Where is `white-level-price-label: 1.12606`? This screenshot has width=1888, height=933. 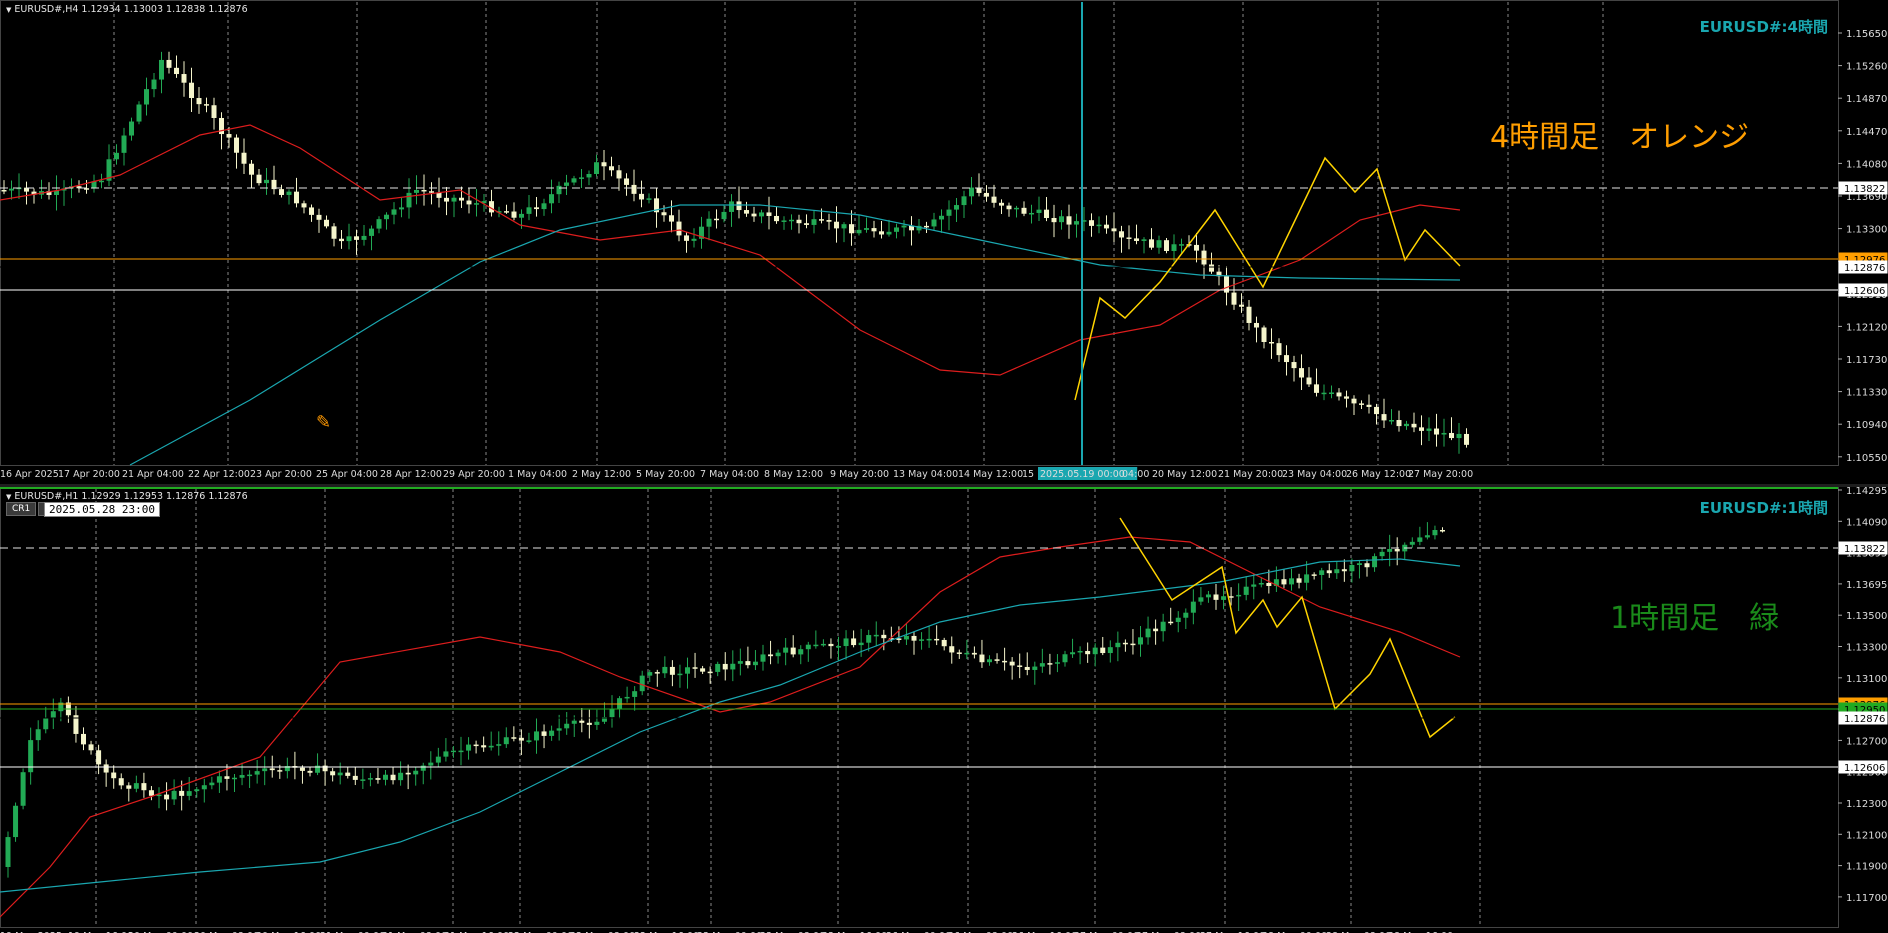 white-level-price-label: 1.12606 is located at coordinates (1864, 291).